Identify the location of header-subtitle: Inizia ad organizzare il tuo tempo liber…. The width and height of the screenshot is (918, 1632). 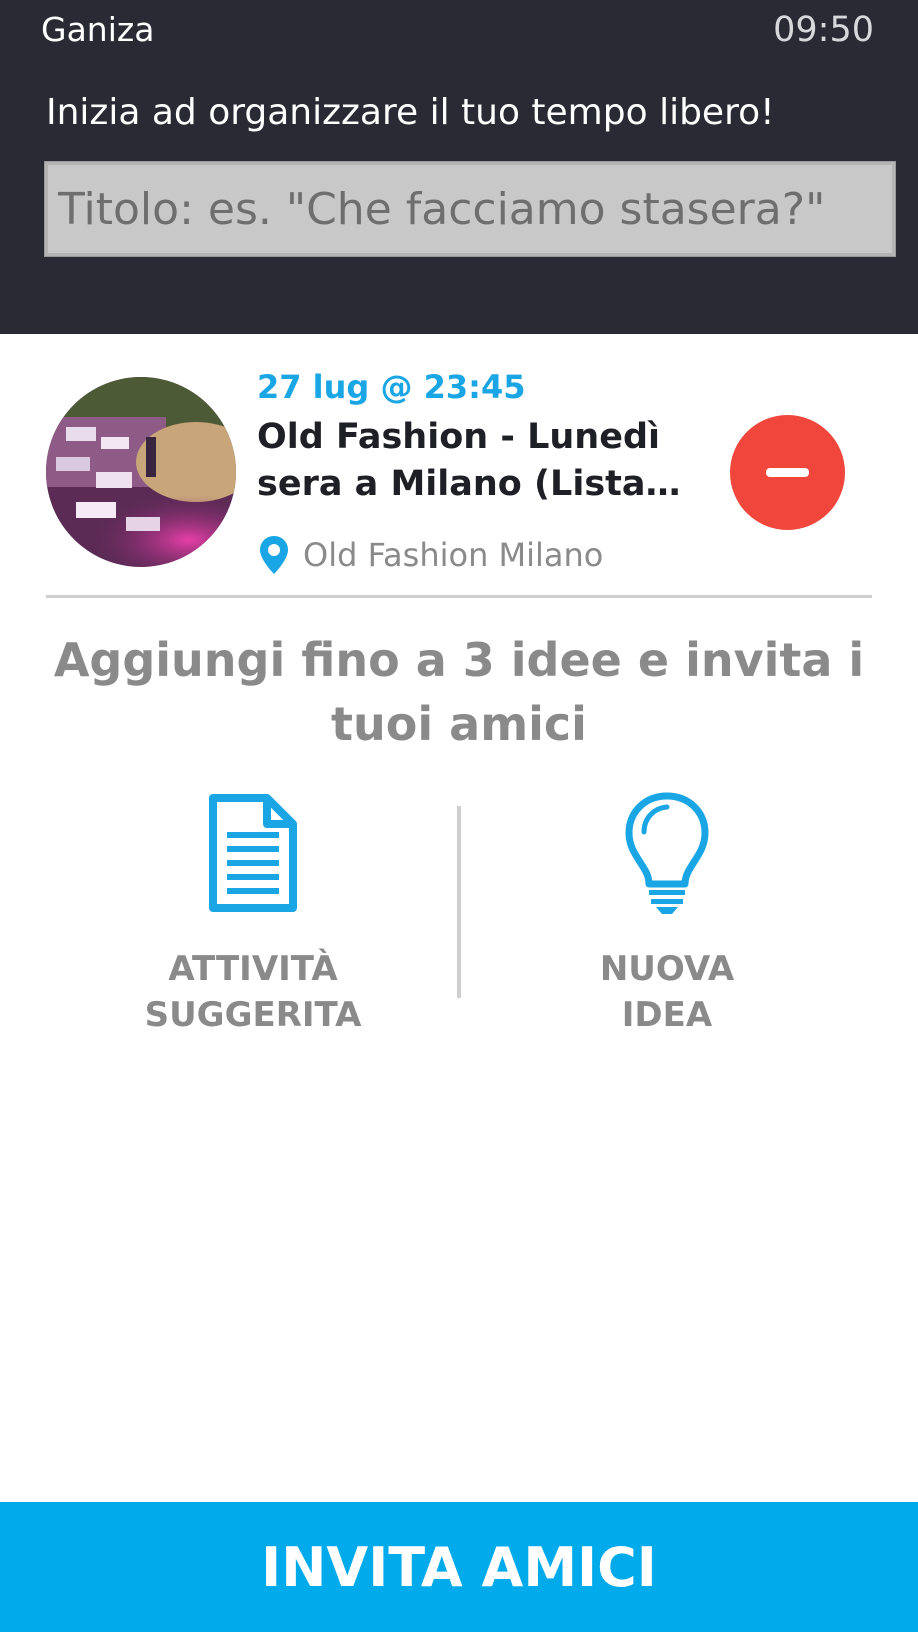
(410, 112).